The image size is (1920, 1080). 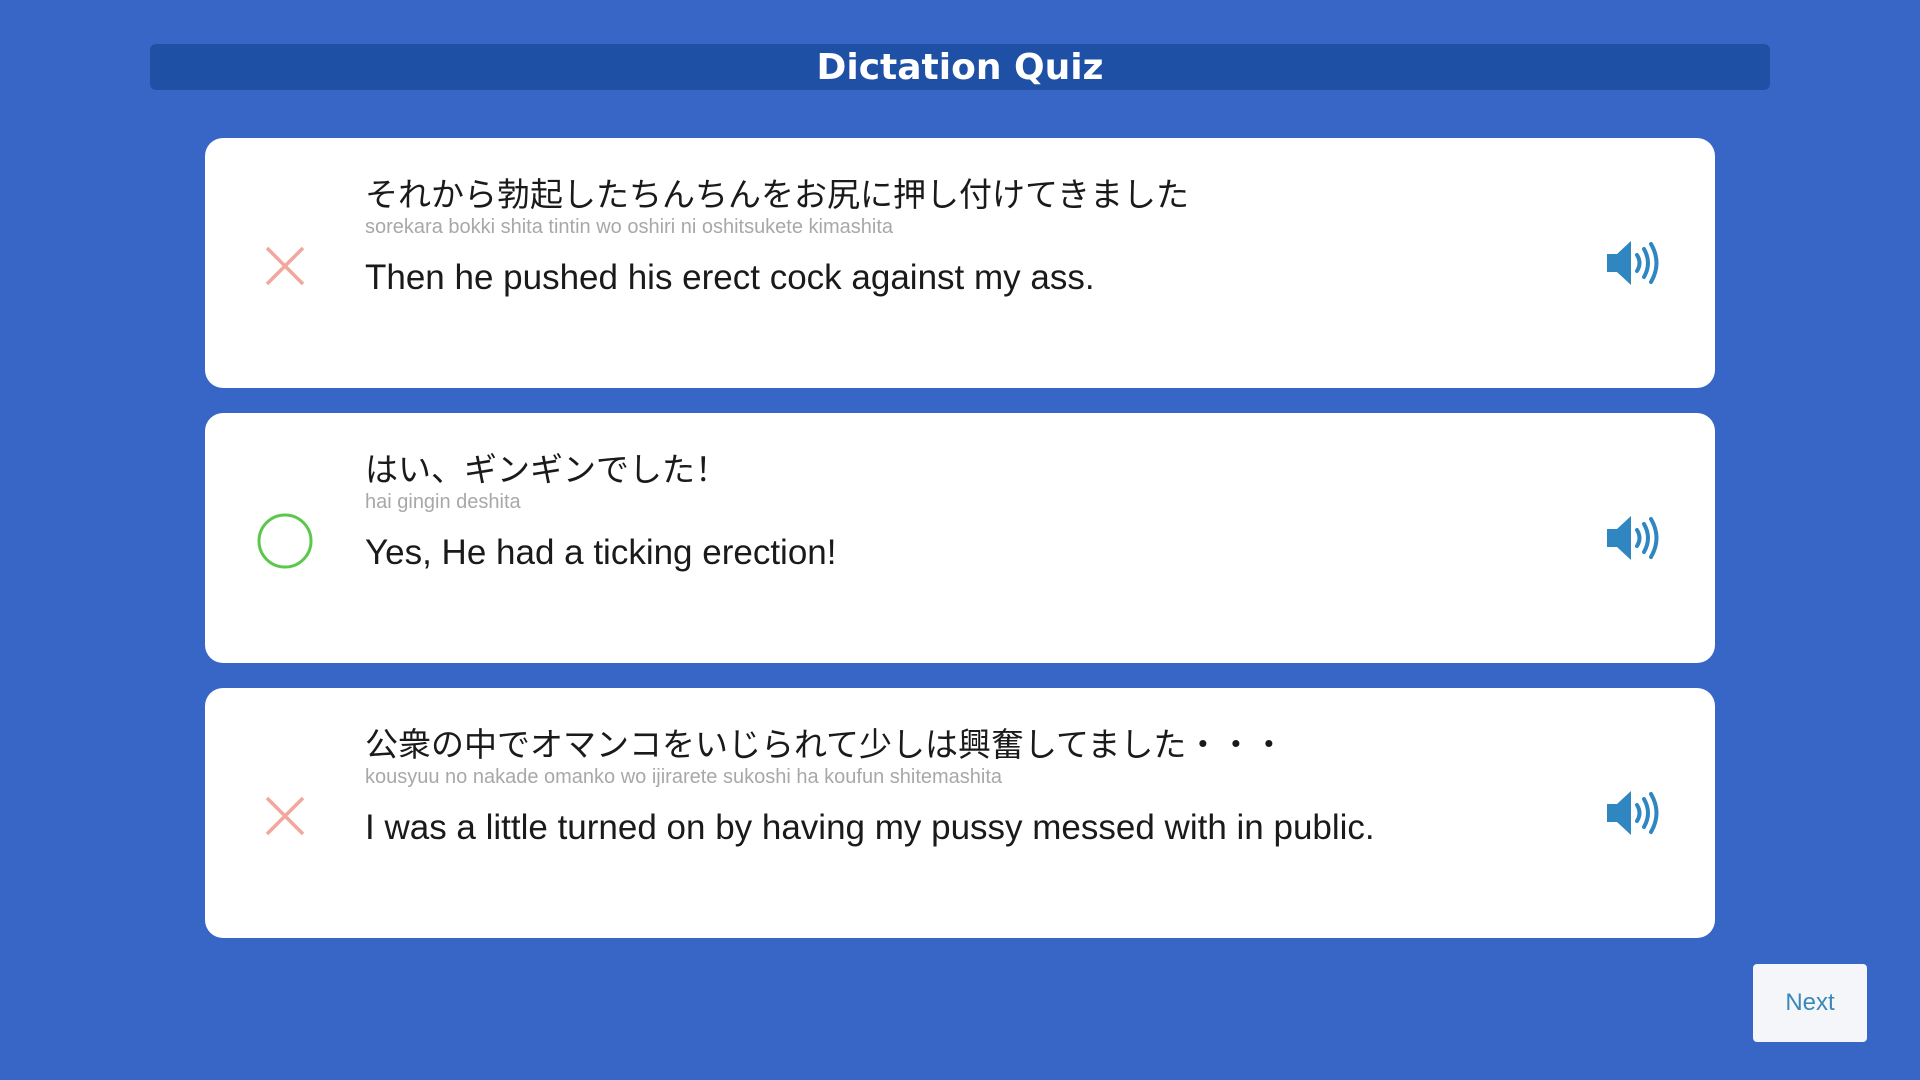 What do you see at coordinates (443, 502) in the screenshot?
I see `romaji-sentence: hai gingin deshita` at bounding box center [443, 502].